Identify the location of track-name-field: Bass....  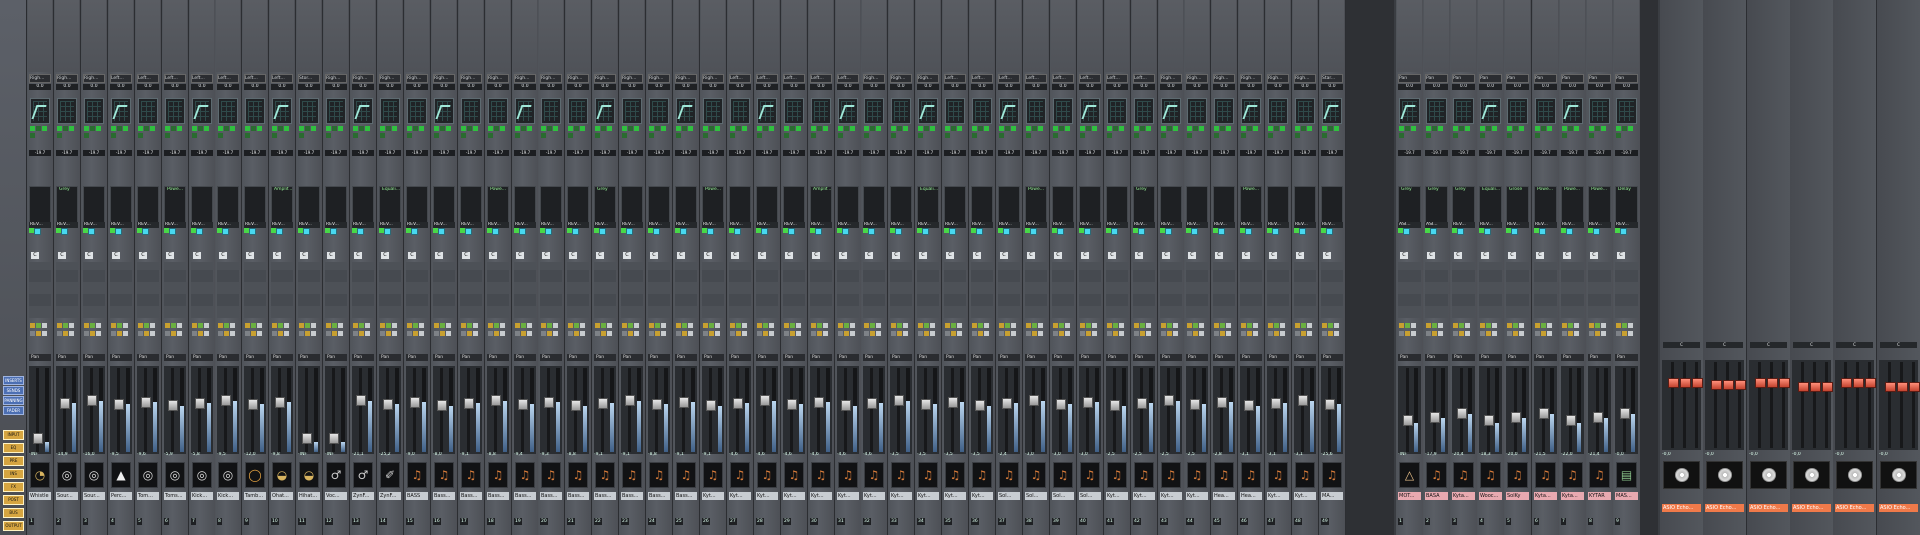
(632, 496).